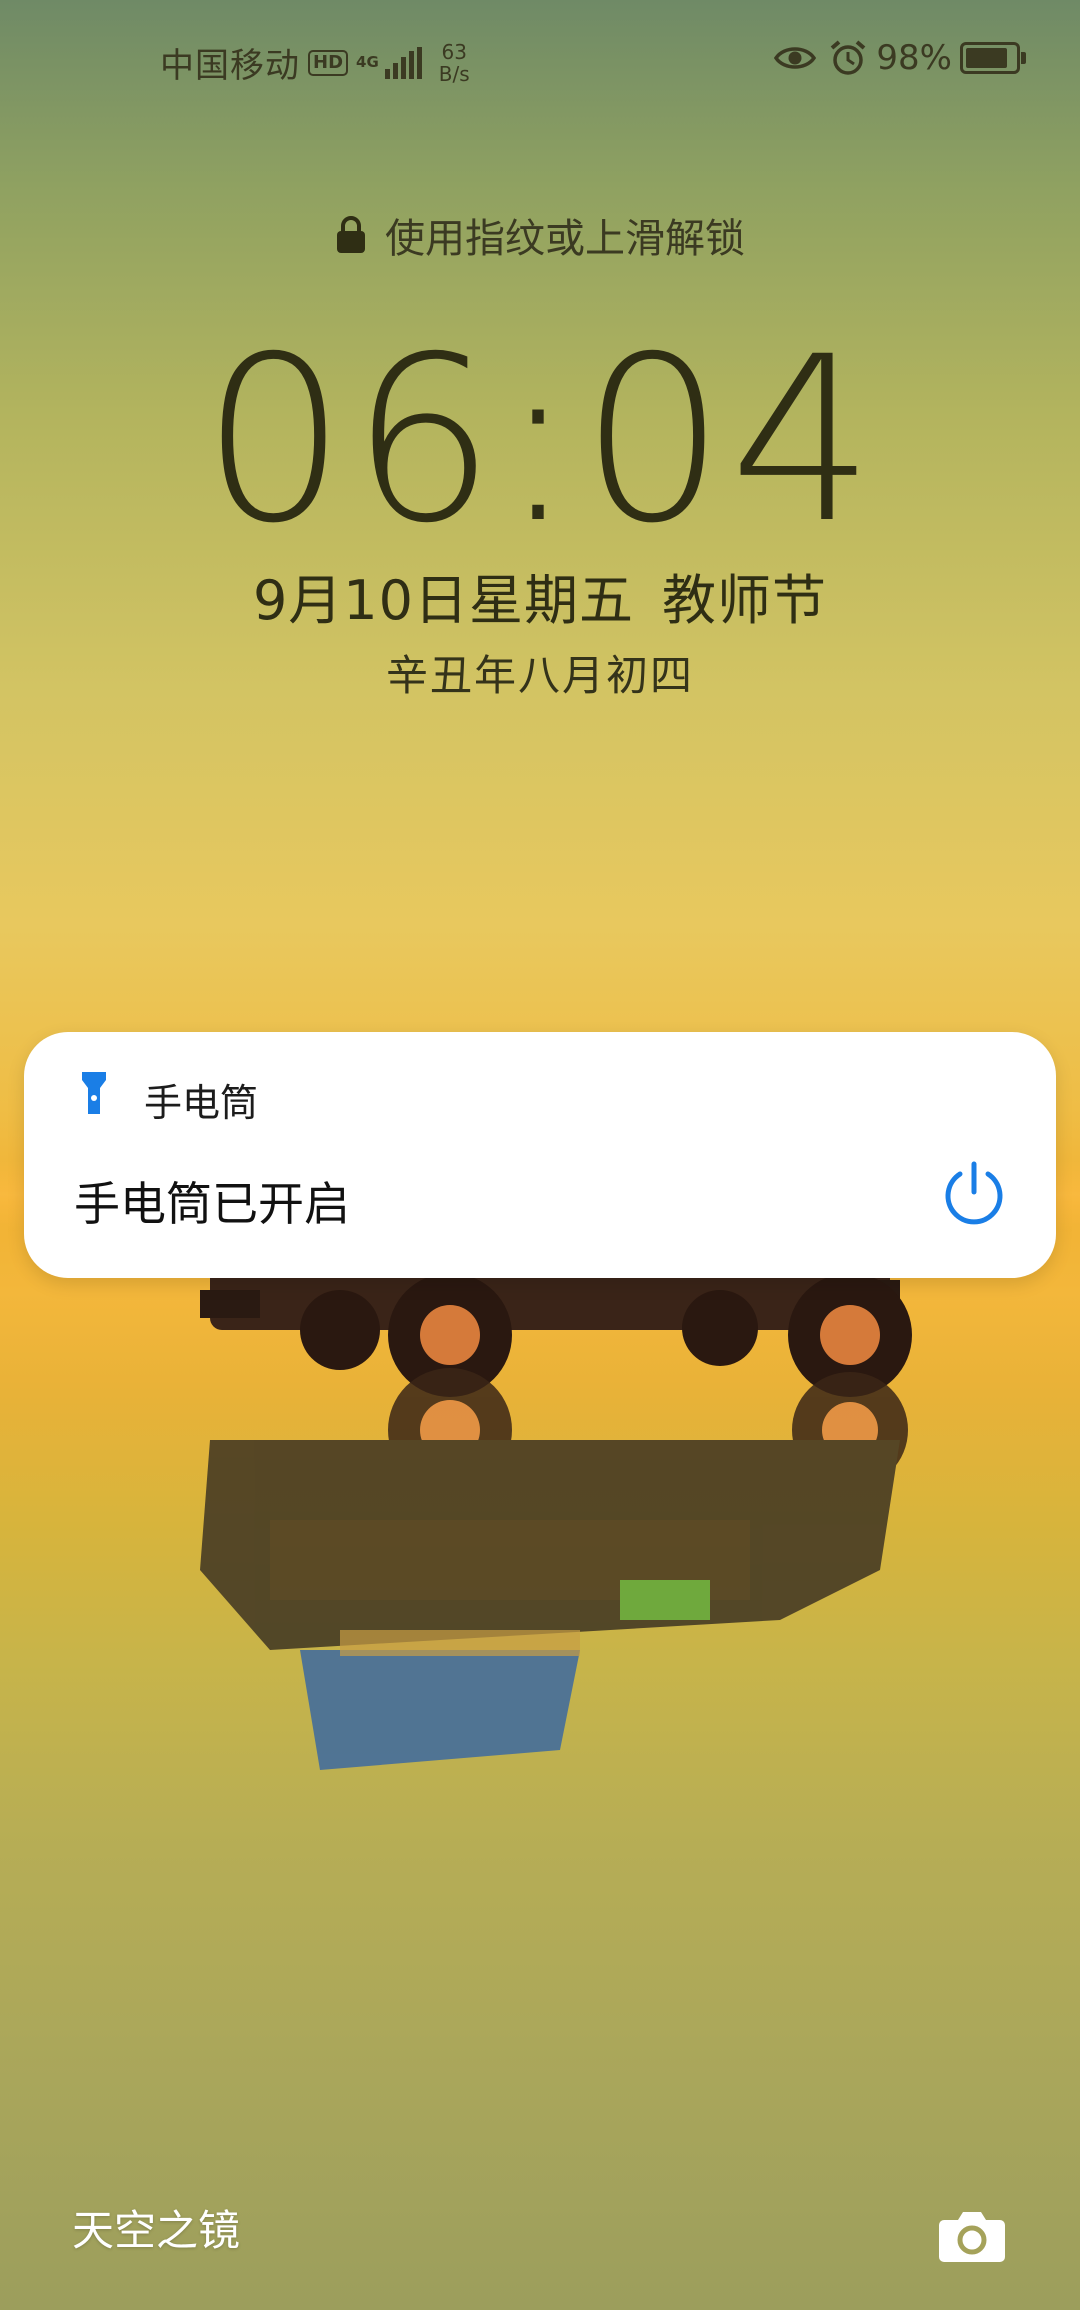 This screenshot has height=2310, width=1080. I want to click on unlock-hint: 使用指纹或上滑解锁, so click(540, 235).